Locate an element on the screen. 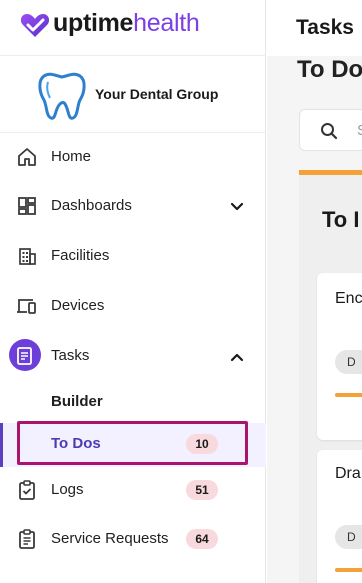  brand-name-bold: uptime is located at coordinates (93, 23).